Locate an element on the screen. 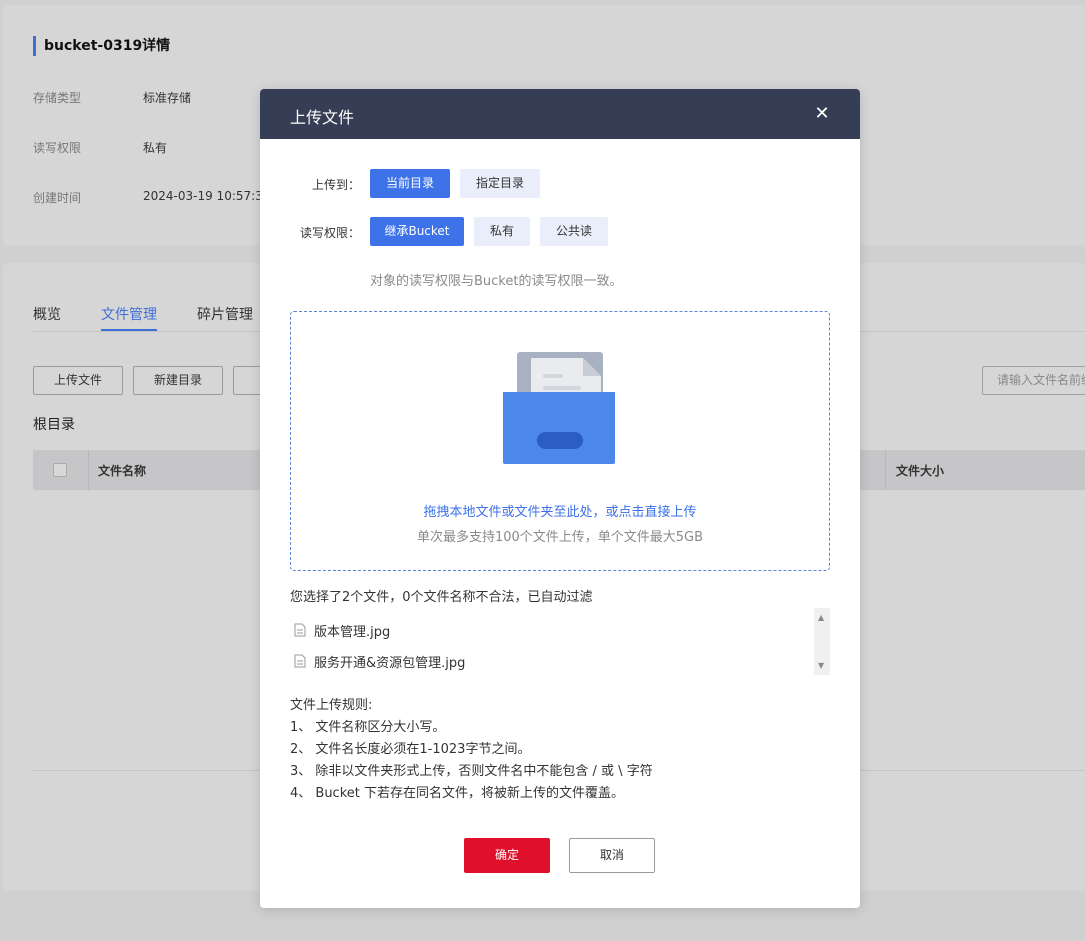 Image resolution: width=1085 pixels, height=941 pixels. dialog-title: 上传文件 is located at coordinates (322, 117).